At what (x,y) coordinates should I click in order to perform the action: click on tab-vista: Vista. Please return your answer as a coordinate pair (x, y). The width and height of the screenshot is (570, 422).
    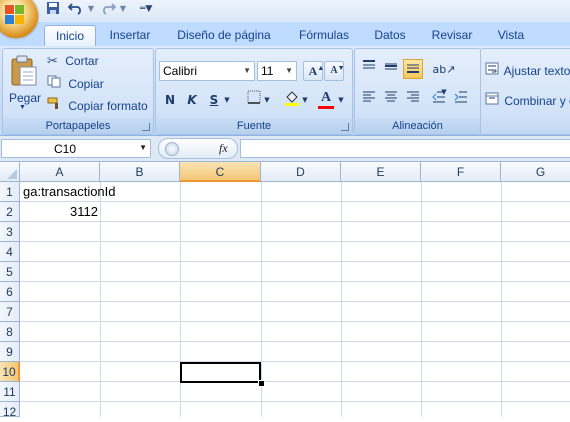
    Looking at the image, I should click on (511, 35).